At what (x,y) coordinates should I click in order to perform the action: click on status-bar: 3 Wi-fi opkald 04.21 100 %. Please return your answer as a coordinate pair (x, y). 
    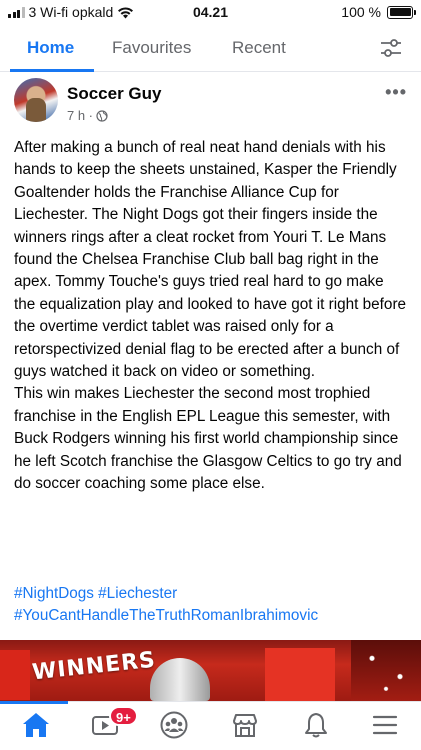
    Looking at the image, I should click on (210, 12).